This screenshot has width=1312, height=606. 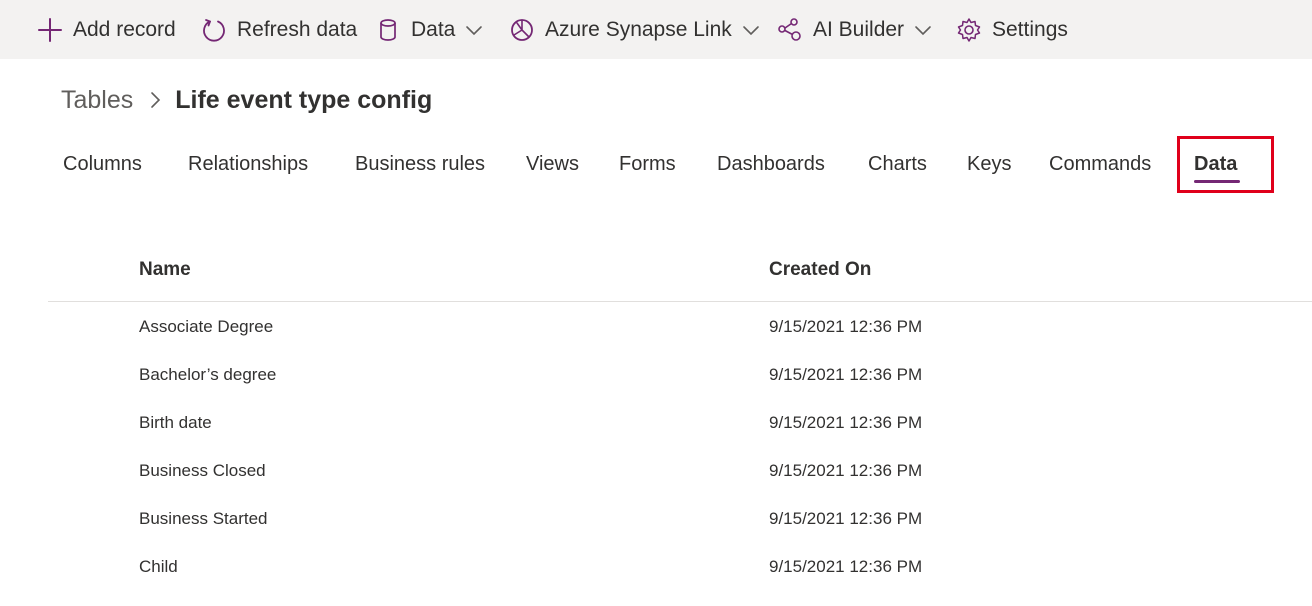 I want to click on refresh-data-label: Refresh data, so click(x=297, y=29).